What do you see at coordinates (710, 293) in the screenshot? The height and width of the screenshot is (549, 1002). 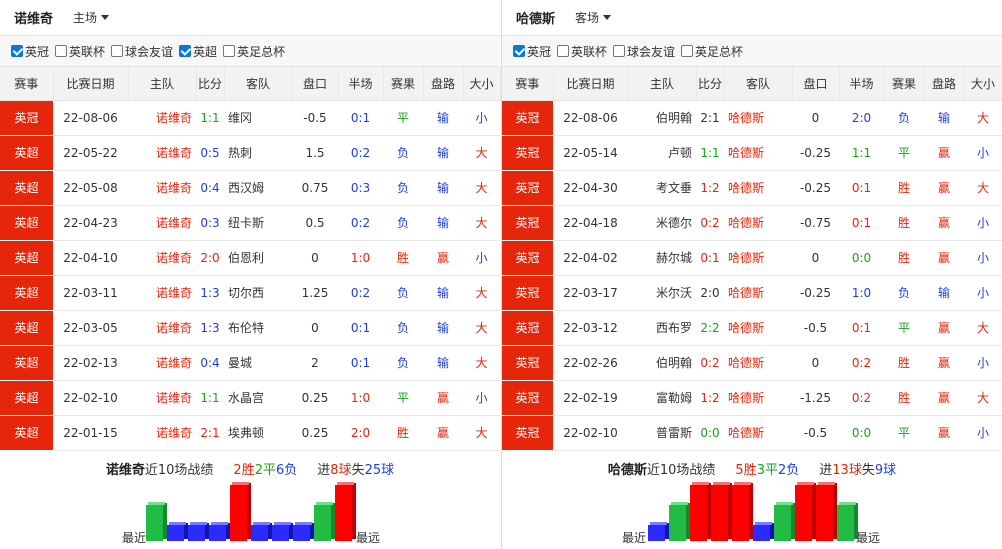 I see `score-cell: 2:0` at bounding box center [710, 293].